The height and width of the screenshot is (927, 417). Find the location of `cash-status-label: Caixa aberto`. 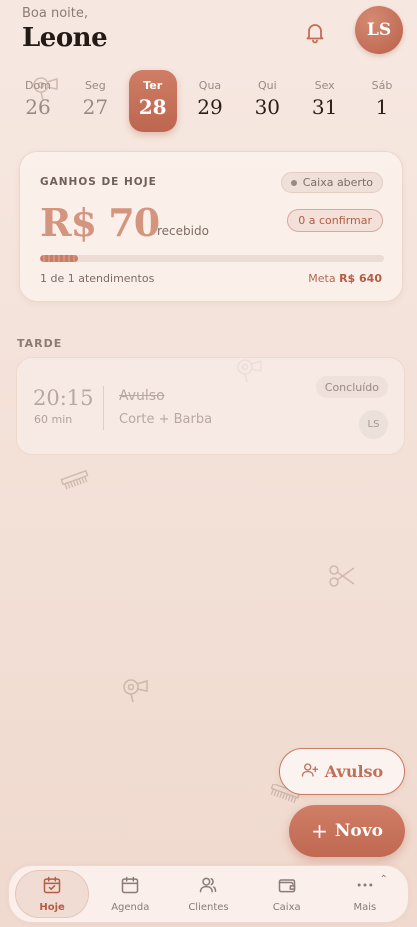

cash-status-label: Caixa aberto is located at coordinates (337, 182).